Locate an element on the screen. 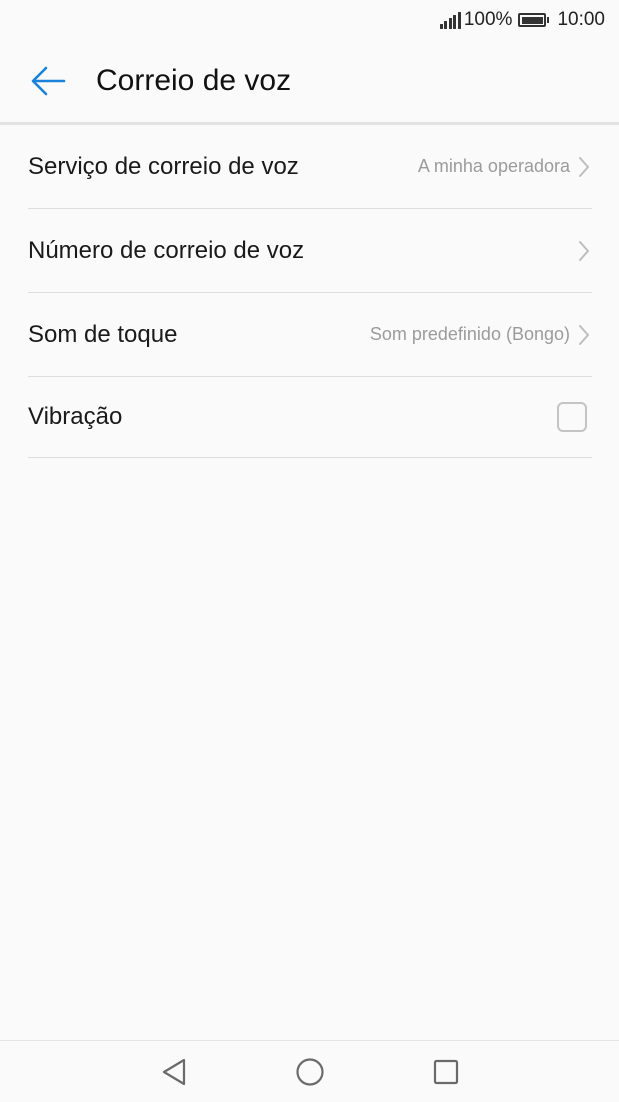 This screenshot has height=1102, width=619. clock: 10:00 is located at coordinates (581, 19).